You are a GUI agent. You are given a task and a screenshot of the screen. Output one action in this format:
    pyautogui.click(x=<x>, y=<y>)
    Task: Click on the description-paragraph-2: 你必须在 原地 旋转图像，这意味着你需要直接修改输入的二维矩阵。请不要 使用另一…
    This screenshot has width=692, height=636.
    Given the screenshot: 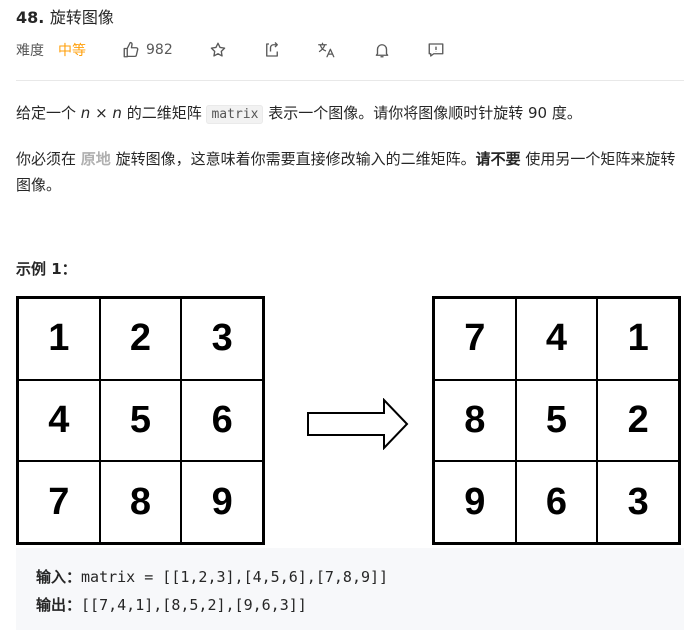 What is the action you would take?
    pyautogui.click(x=350, y=172)
    